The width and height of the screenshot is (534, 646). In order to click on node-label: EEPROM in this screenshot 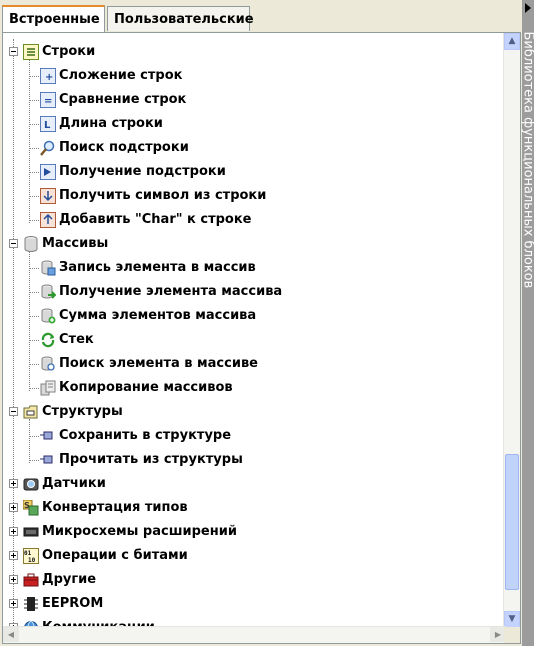, I will do `click(73, 603)`.